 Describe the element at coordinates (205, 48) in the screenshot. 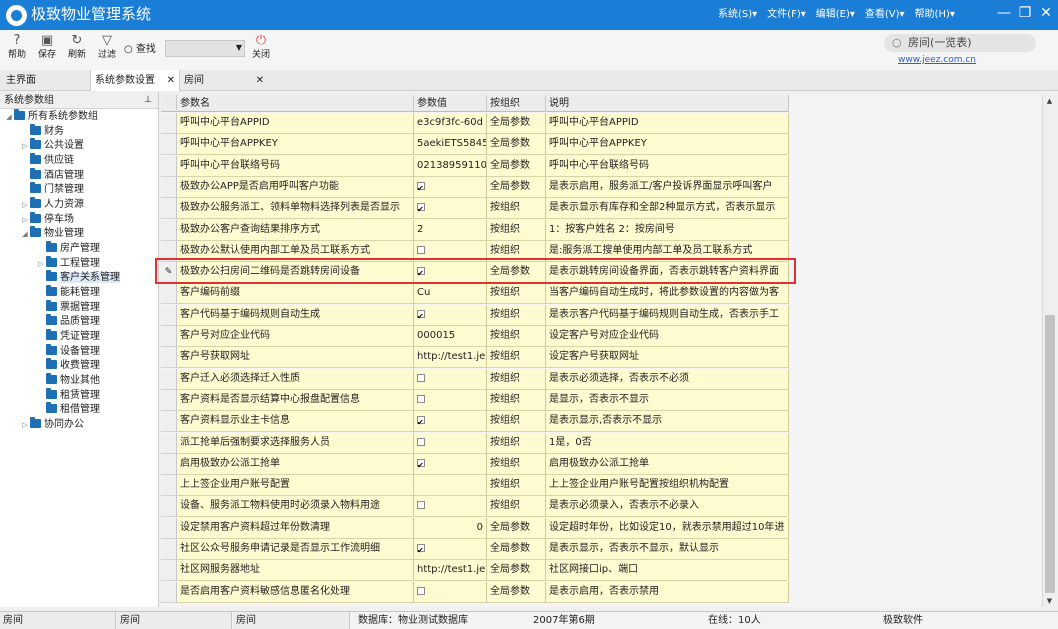

I see `search-combo: ▼` at that location.